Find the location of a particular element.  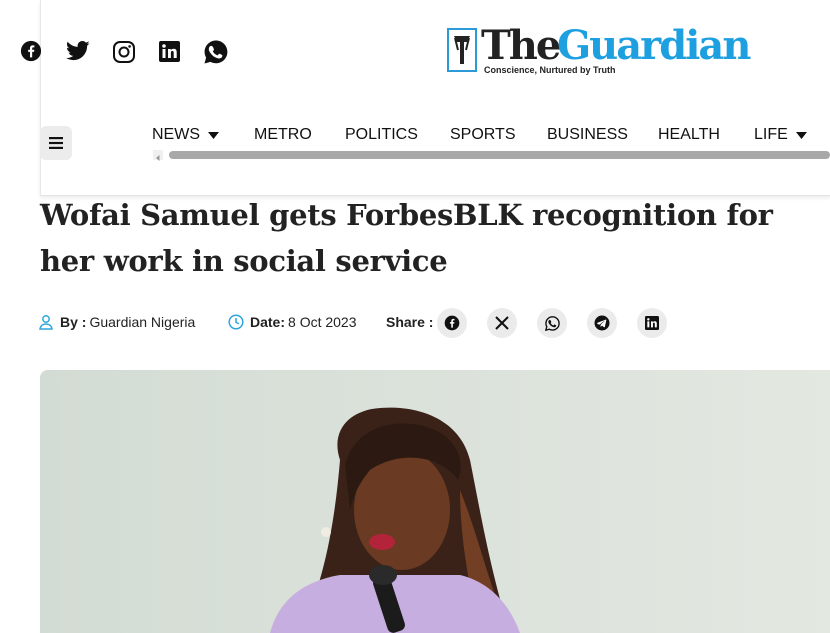

publish-date: 8 Oct 2023 is located at coordinates (322, 322).